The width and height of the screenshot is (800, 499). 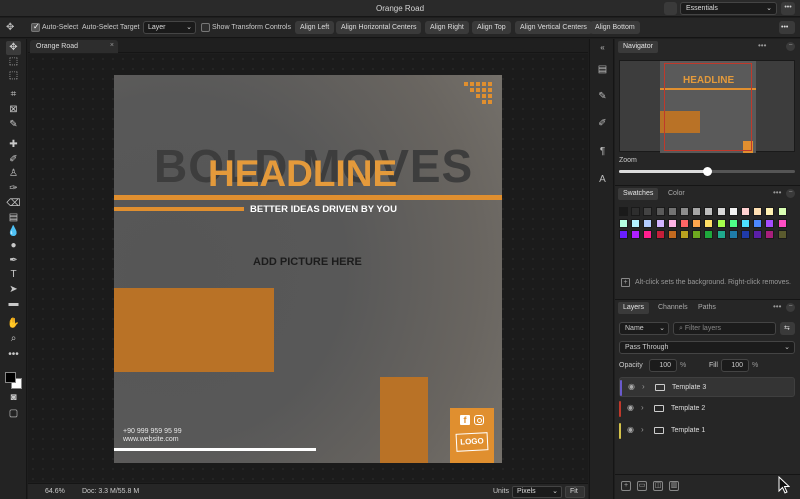 What do you see at coordinates (13, 218) in the screenshot?
I see `gradient-tool-icon: ▤` at bounding box center [13, 218].